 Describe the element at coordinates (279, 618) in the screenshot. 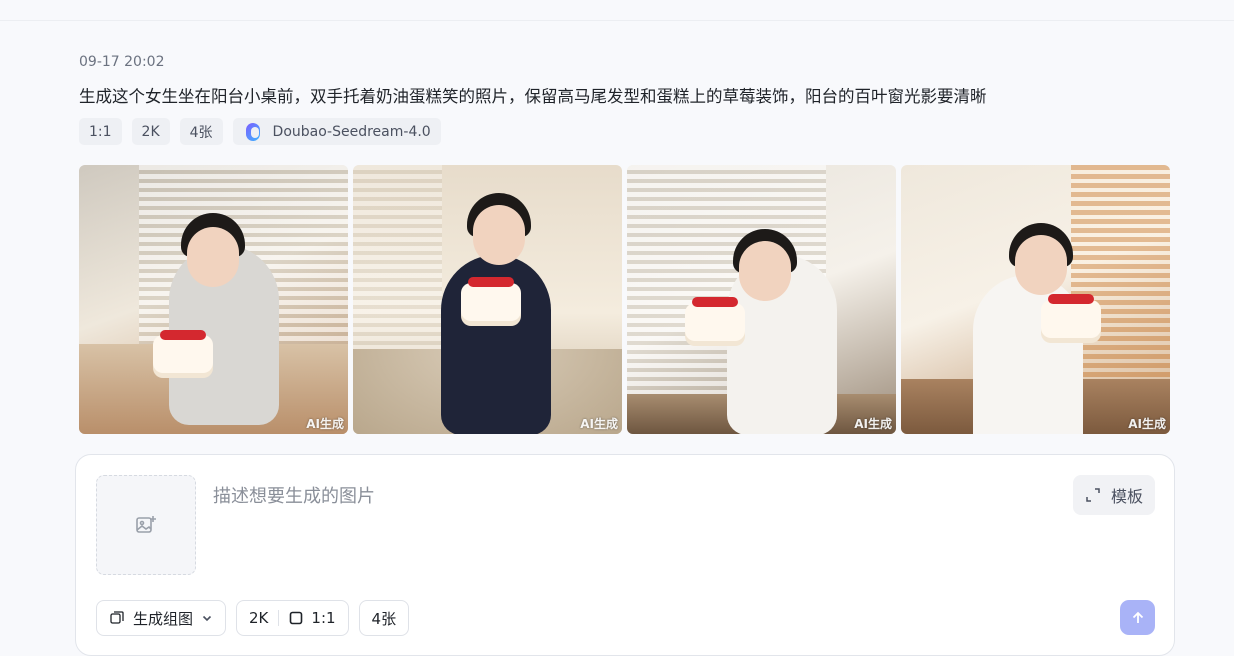

I see `pill-divider` at that location.